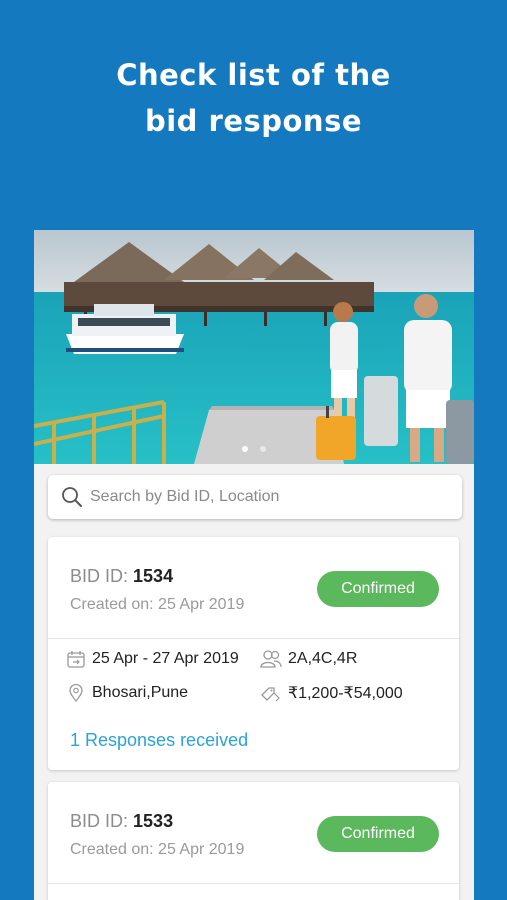 The width and height of the screenshot is (507, 900). What do you see at coordinates (253, 98) in the screenshot?
I see `page-headline: Check list of the bid response` at bounding box center [253, 98].